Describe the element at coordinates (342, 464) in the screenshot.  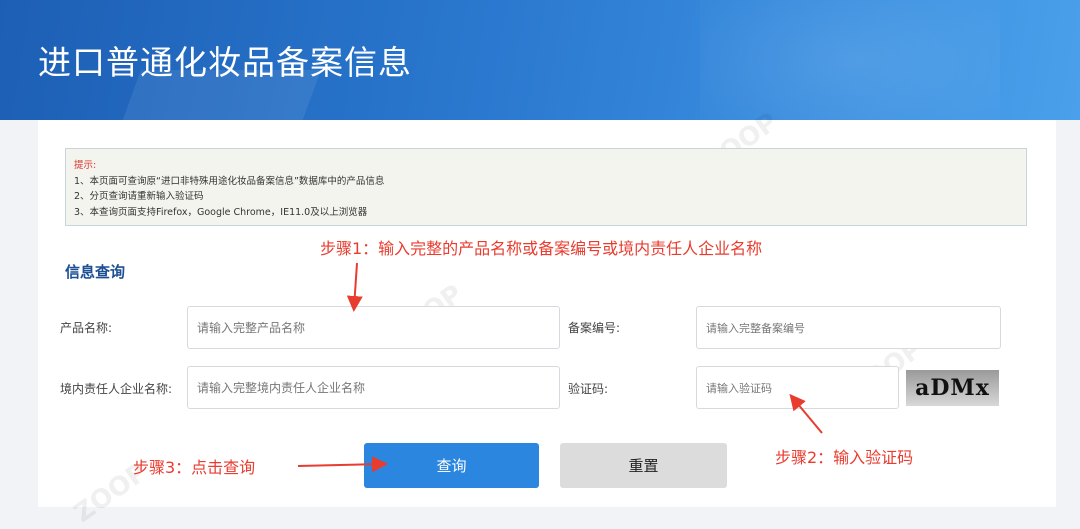
I see `arrow-step3` at that location.